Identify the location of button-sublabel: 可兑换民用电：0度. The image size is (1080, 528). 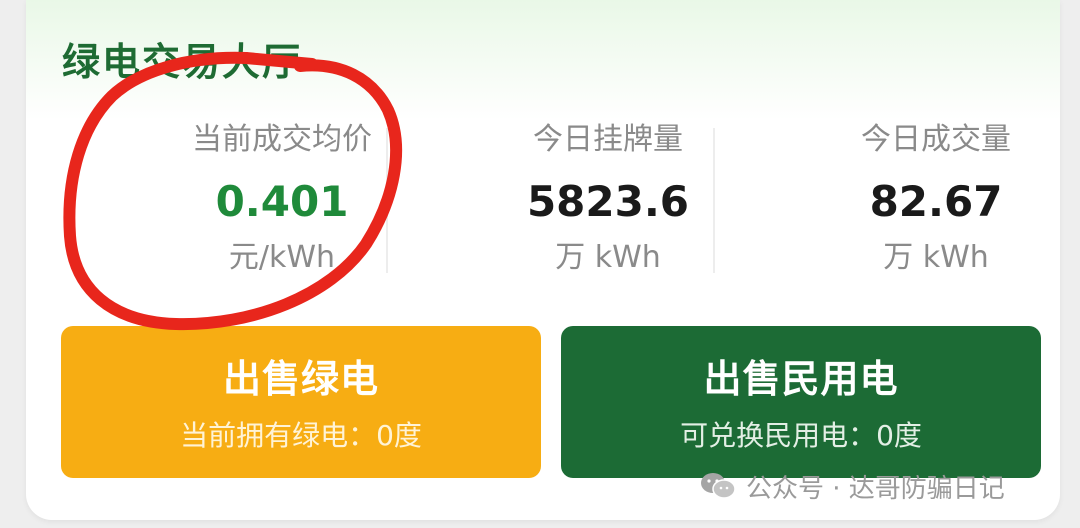
(801, 435).